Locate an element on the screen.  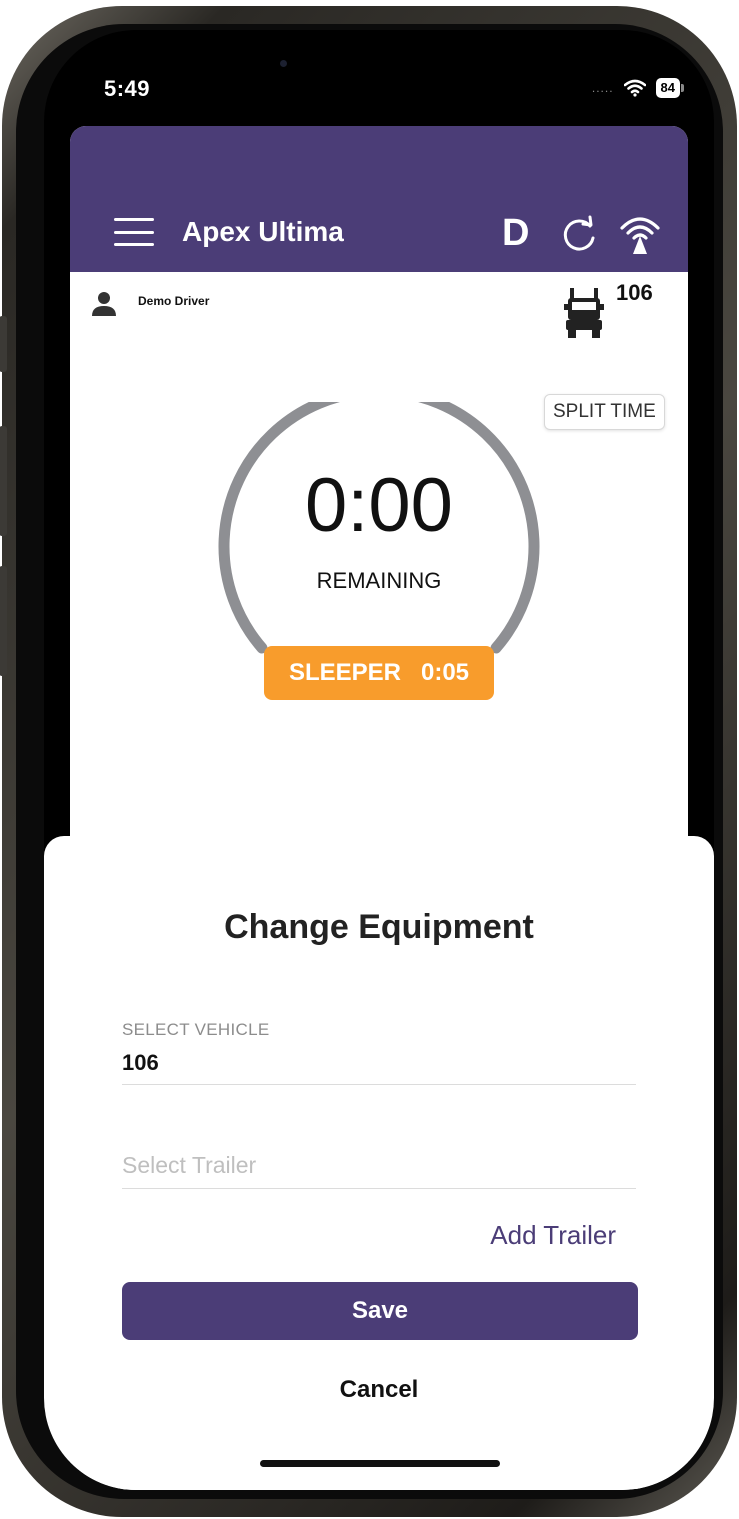
trailer-field-underline is located at coordinates (379, 1188).